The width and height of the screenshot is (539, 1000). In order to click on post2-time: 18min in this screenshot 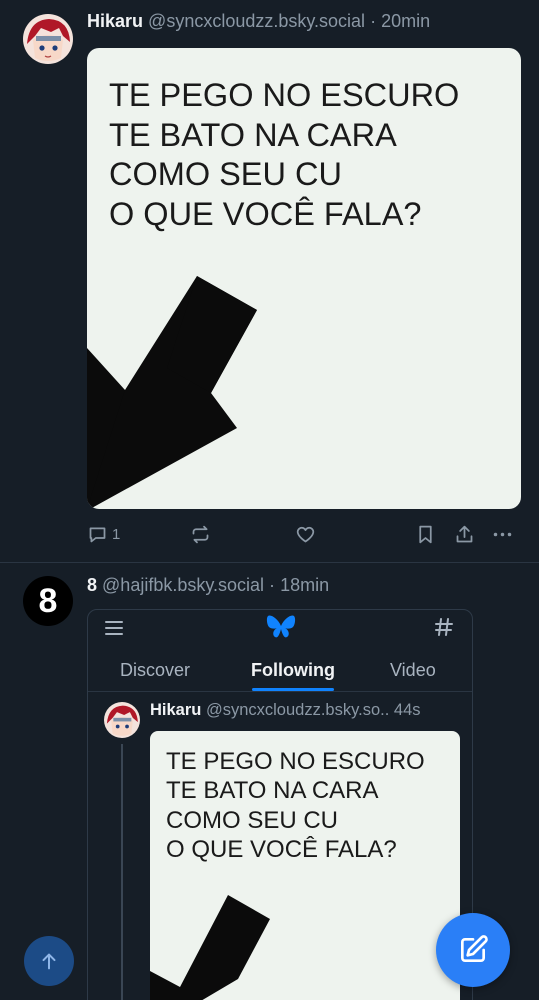, I will do `click(304, 585)`.